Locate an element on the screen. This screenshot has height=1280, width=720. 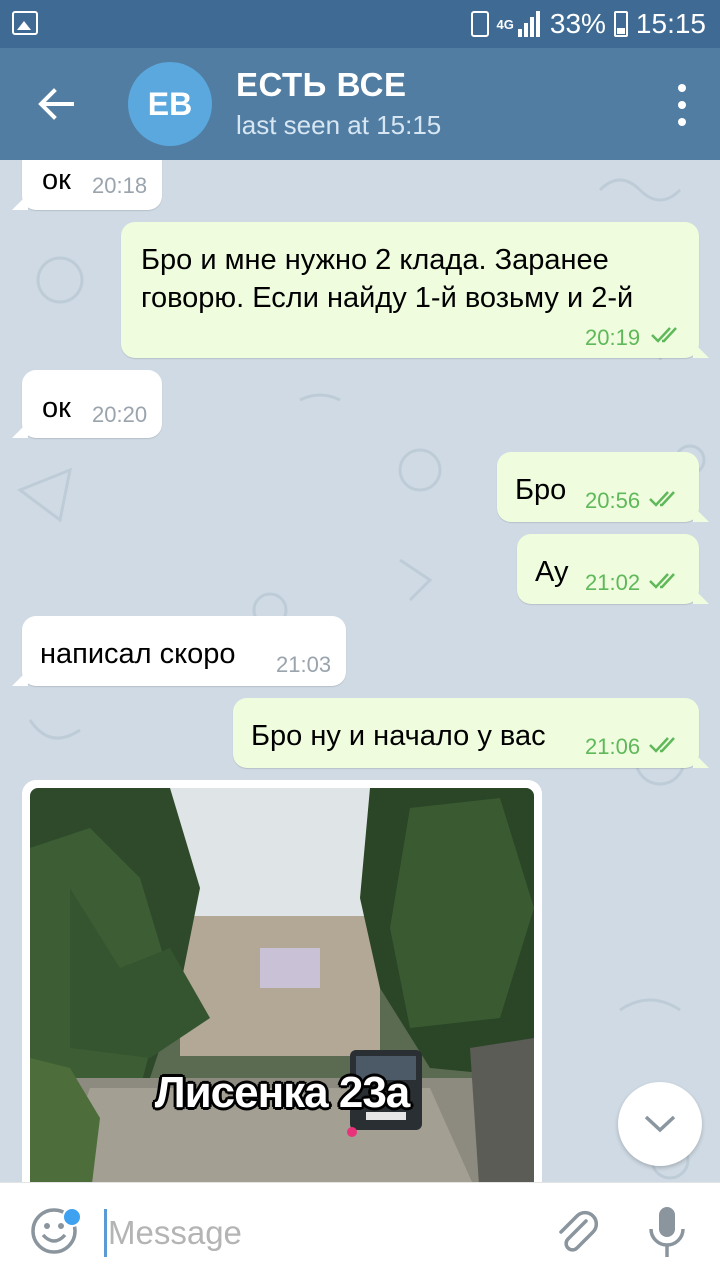
message-time: 21:02 is located at coordinates (613, 582).